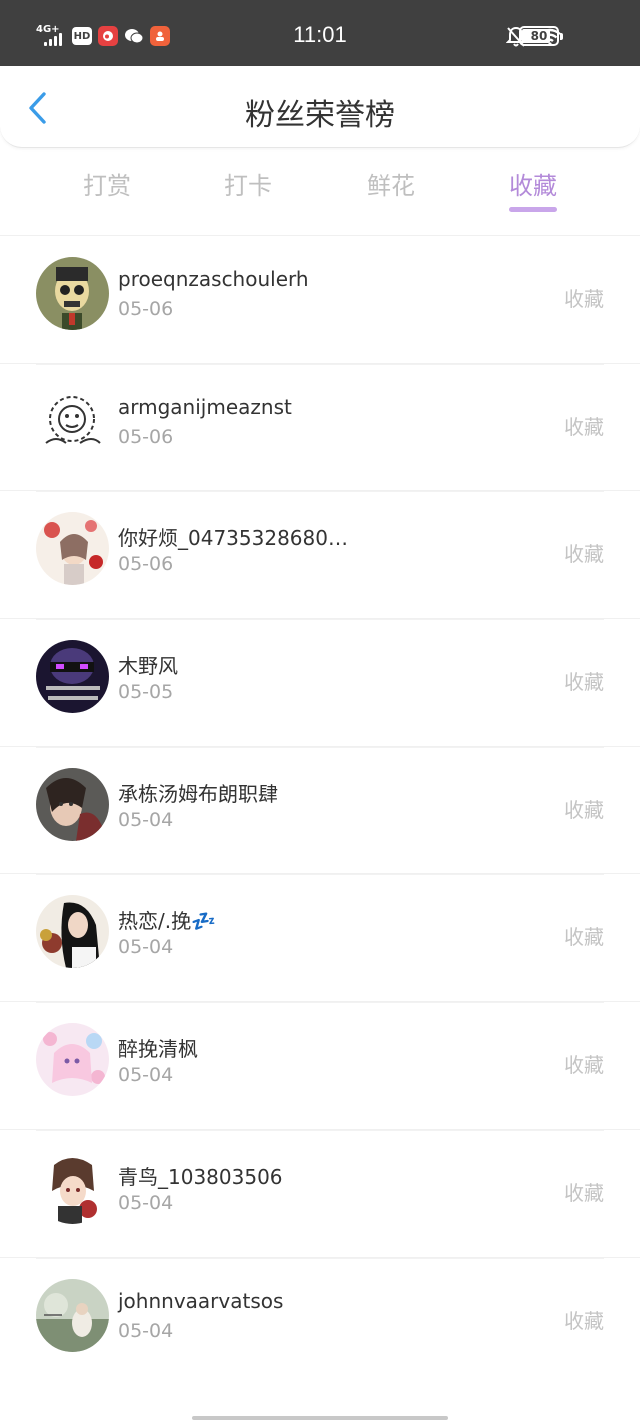  What do you see at coordinates (320, 554) in the screenshot?
I see `list-item: 你好烦_04735328680… 05-06 收藏` at bounding box center [320, 554].